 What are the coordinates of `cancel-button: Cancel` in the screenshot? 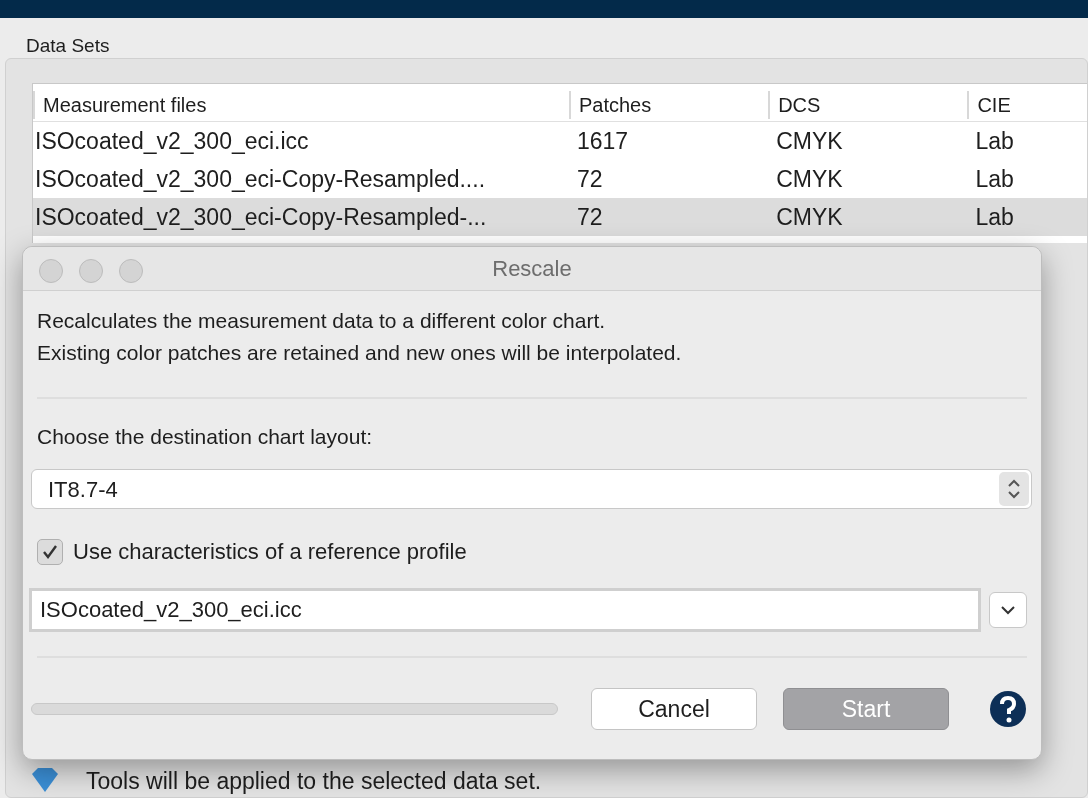 It's located at (674, 709).